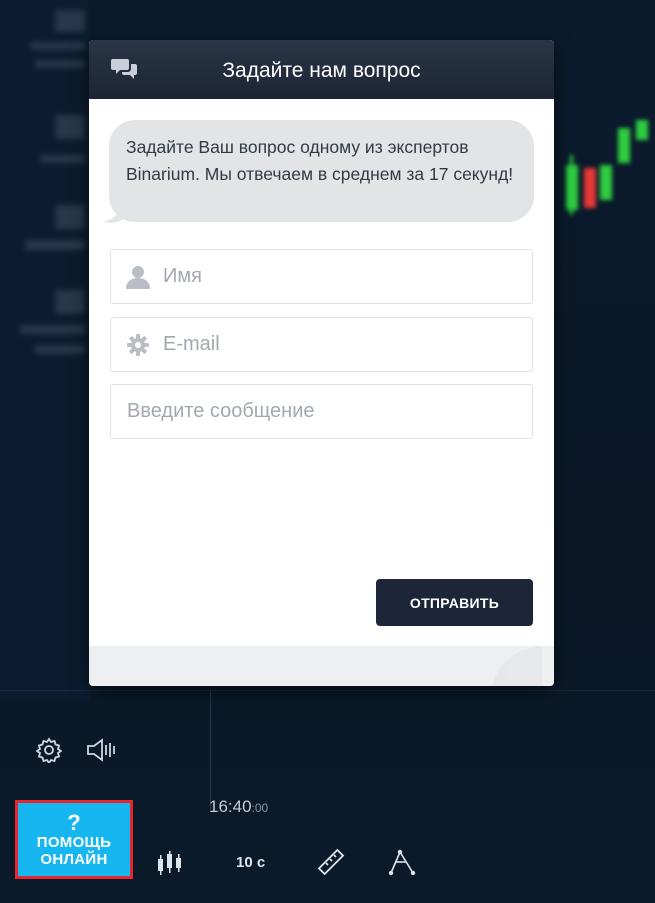 The height and width of the screenshot is (903, 655). What do you see at coordinates (260, 808) in the screenshot?
I see `time-seconds: :00` at bounding box center [260, 808].